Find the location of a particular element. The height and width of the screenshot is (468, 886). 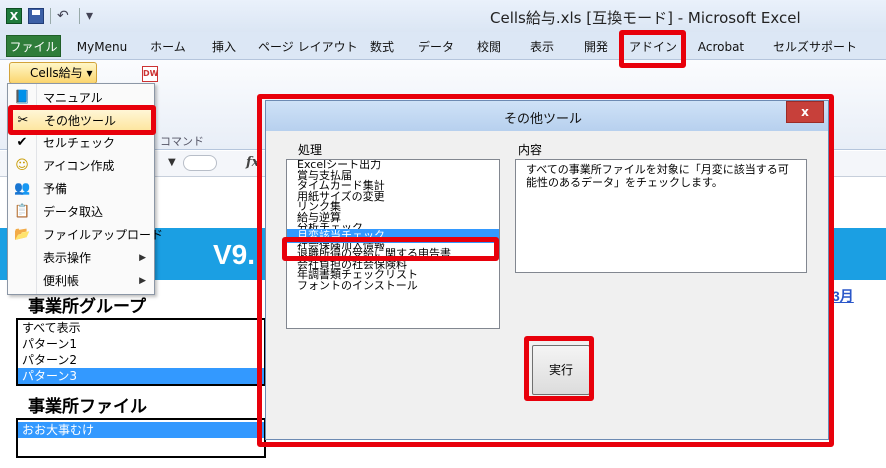

import-icon: 📋 is located at coordinates (22, 211).